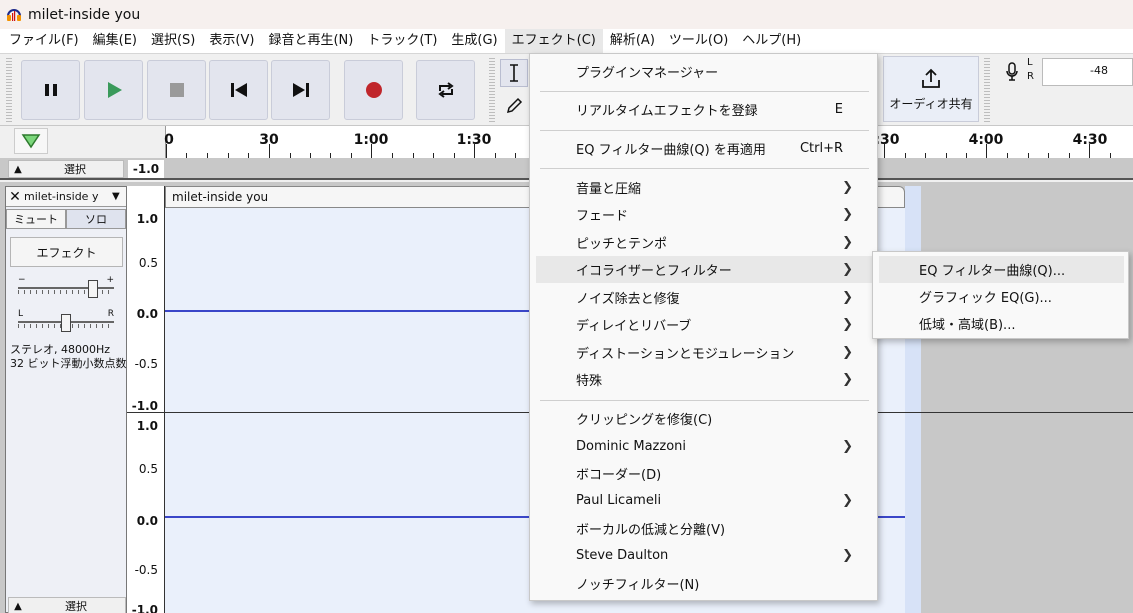  What do you see at coordinates (231, 41) in the screenshot?
I see `menu-view: 表示(V)` at bounding box center [231, 41].